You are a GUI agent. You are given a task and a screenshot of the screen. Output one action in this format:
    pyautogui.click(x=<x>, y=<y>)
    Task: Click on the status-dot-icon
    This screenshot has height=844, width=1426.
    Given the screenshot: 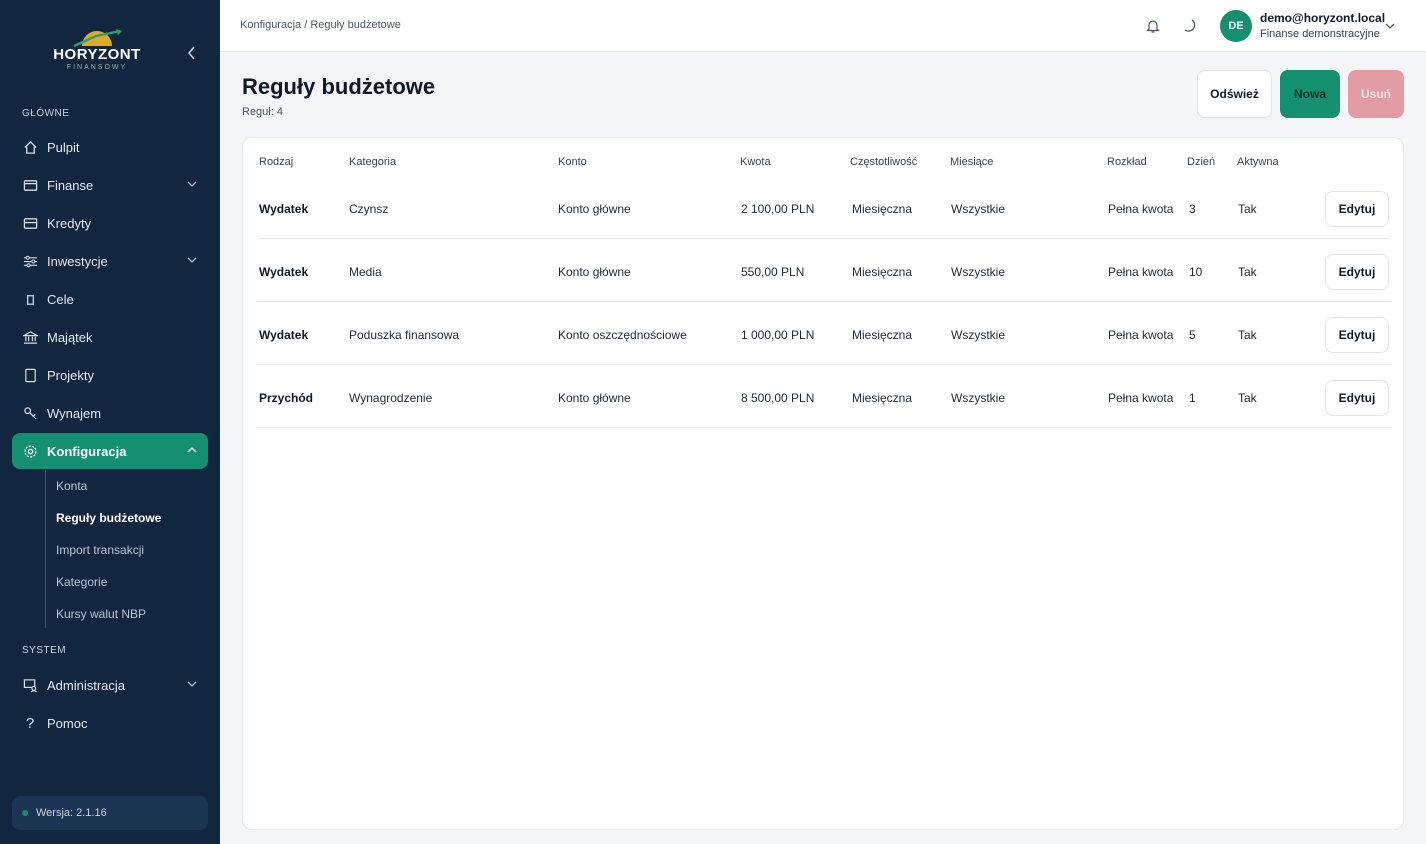 What is the action you would take?
    pyautogui.click(x=25, y=813)
    